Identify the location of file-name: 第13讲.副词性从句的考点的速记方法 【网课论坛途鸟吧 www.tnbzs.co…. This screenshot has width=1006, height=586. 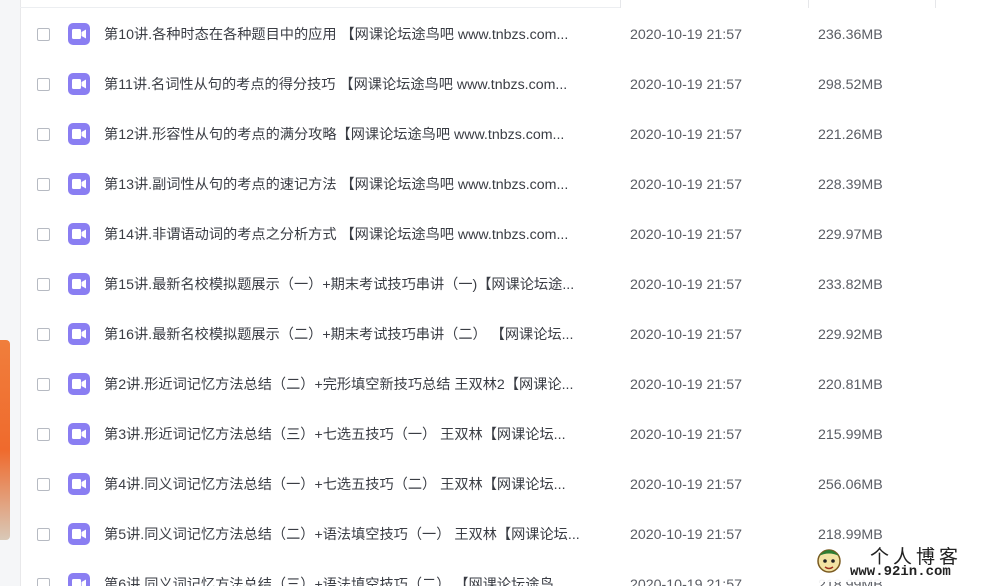
(359, 185).